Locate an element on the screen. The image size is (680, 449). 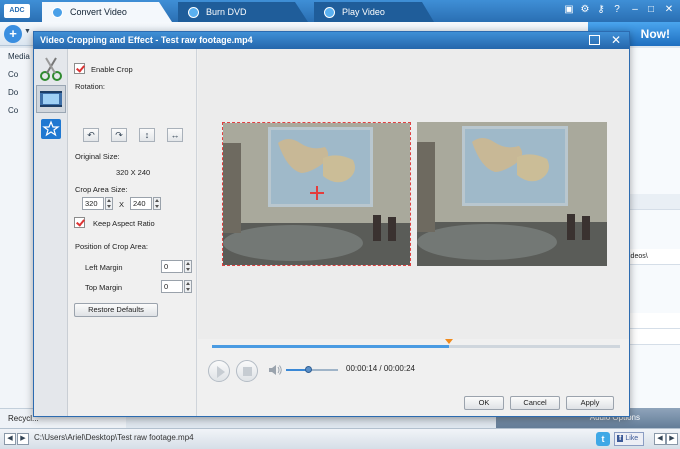
cancel-button: Cancel is located at coordinates (535, 403).